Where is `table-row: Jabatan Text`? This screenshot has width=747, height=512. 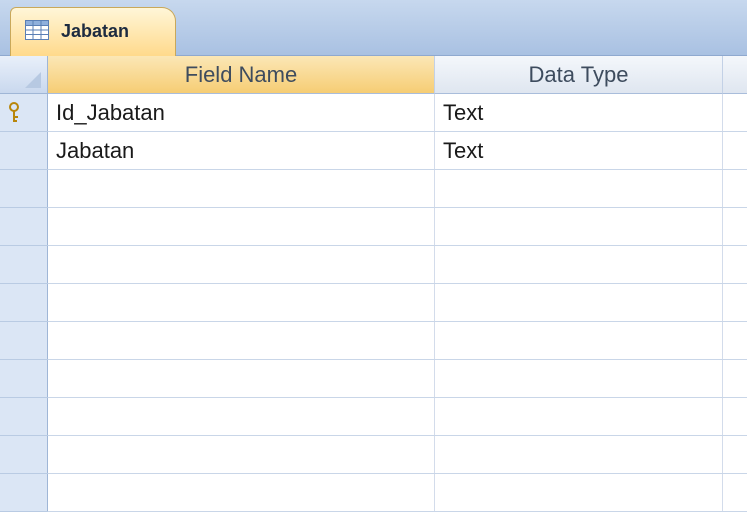
table-row: Jabatan Text is located at coordinates (397, 151).